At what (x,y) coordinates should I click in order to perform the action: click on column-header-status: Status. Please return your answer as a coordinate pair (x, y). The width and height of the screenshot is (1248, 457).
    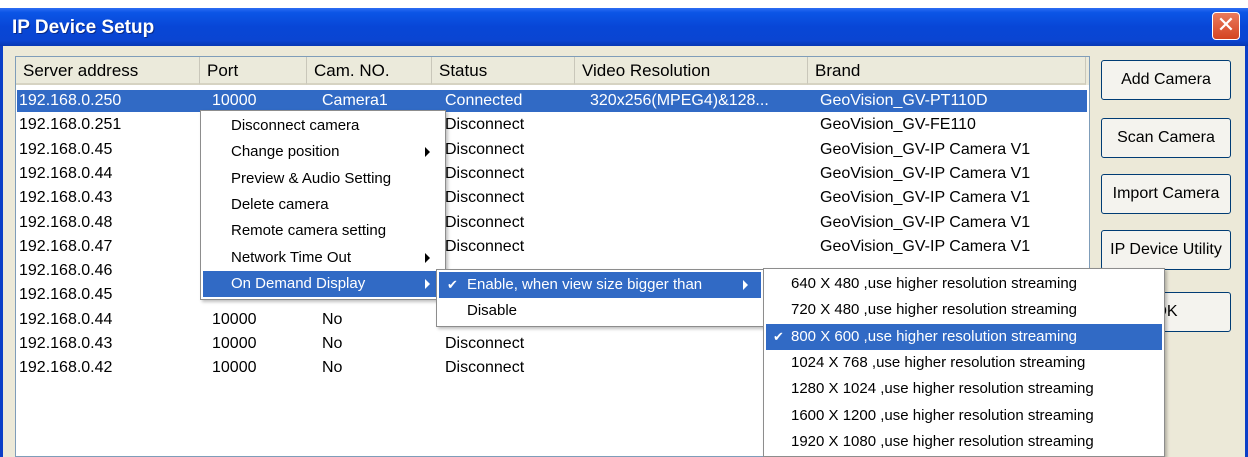
    Looking at the image, I should click on (503, 71).